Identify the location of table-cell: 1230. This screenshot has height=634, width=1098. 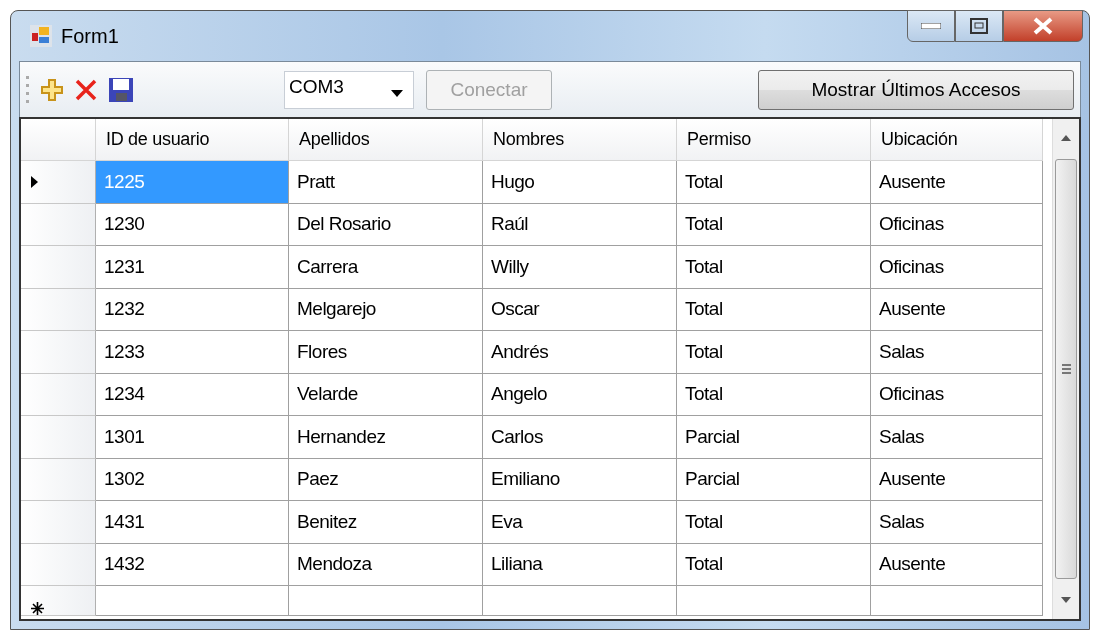
(192, 224).